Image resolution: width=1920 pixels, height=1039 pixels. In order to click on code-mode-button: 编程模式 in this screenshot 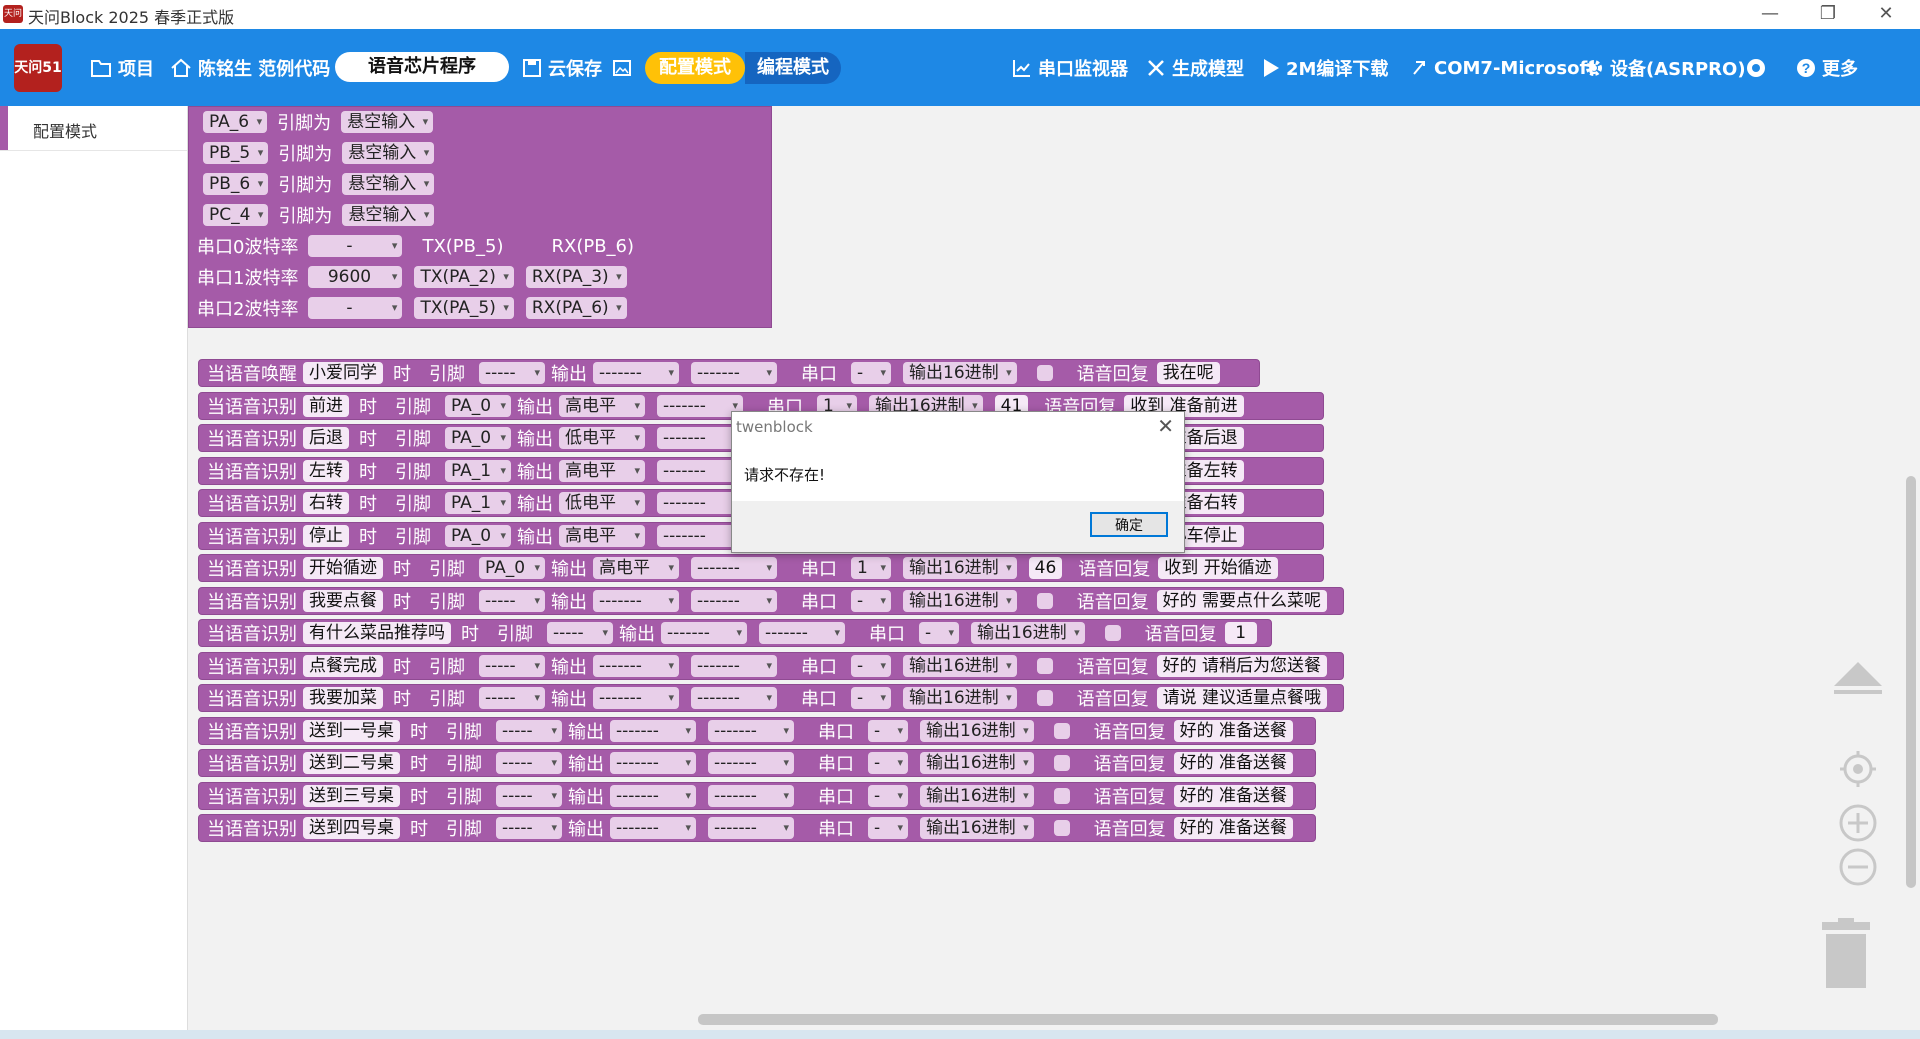, I will do `click(793, 68)`.